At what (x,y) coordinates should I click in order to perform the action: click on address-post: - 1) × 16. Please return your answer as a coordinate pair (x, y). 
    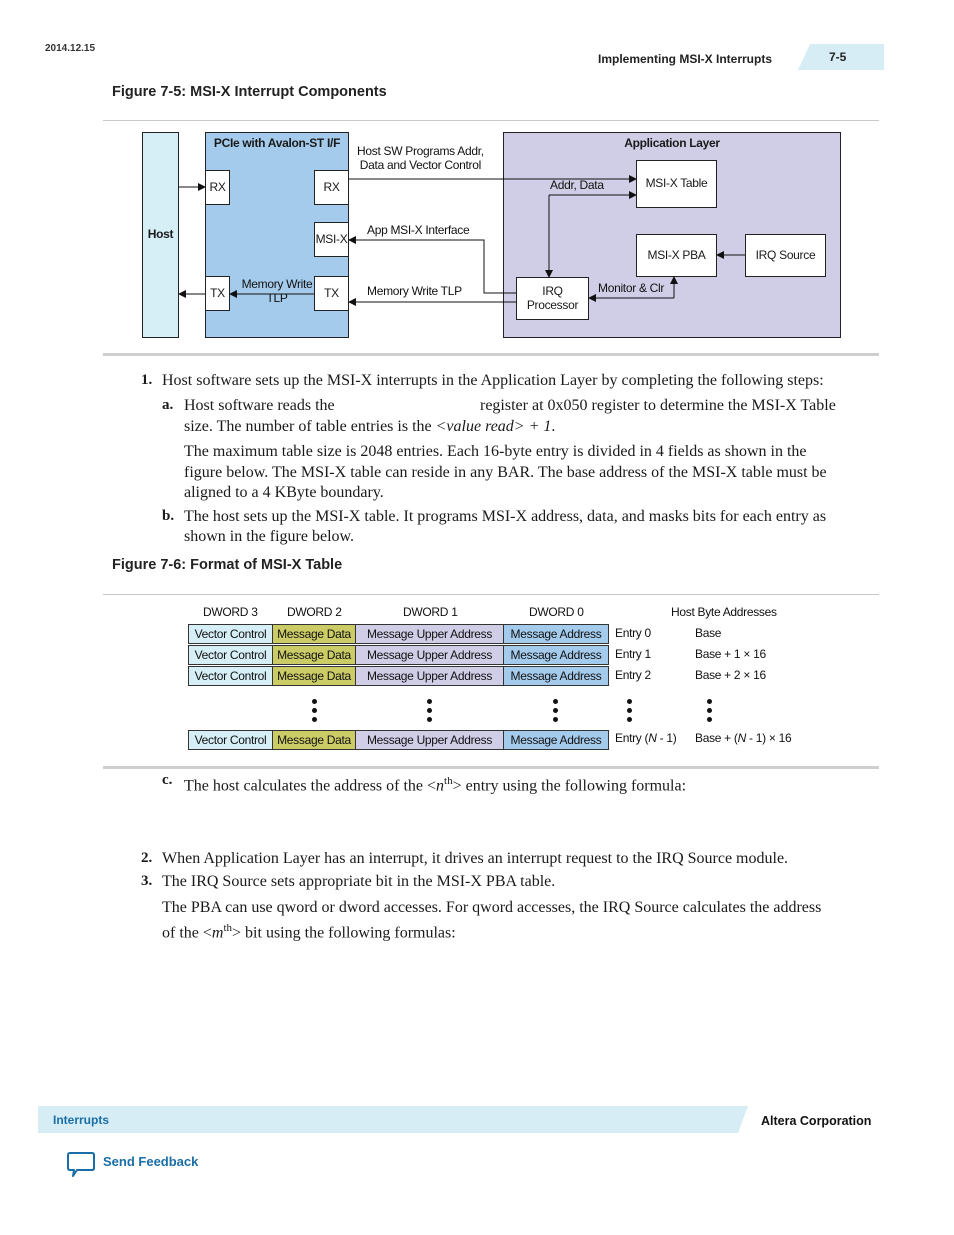
    Looking at the image, I should click on (769, 738).